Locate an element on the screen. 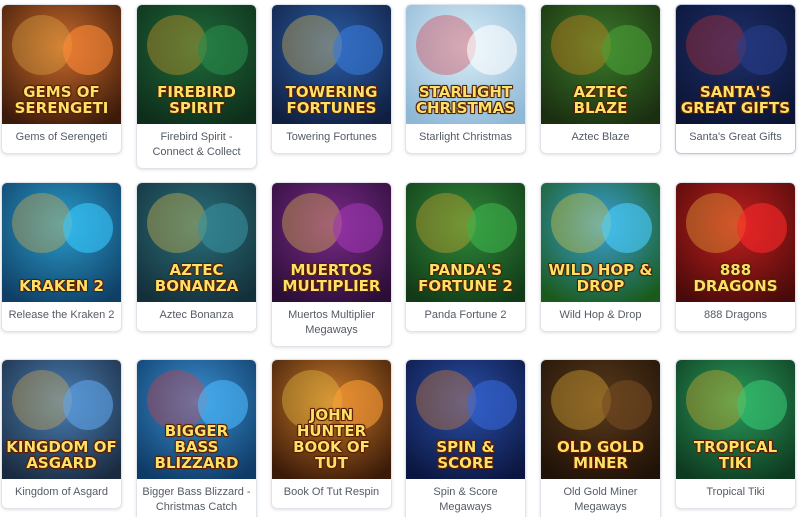  game-thumbnail: 888 Dragons is located at coordinates (735, 242).